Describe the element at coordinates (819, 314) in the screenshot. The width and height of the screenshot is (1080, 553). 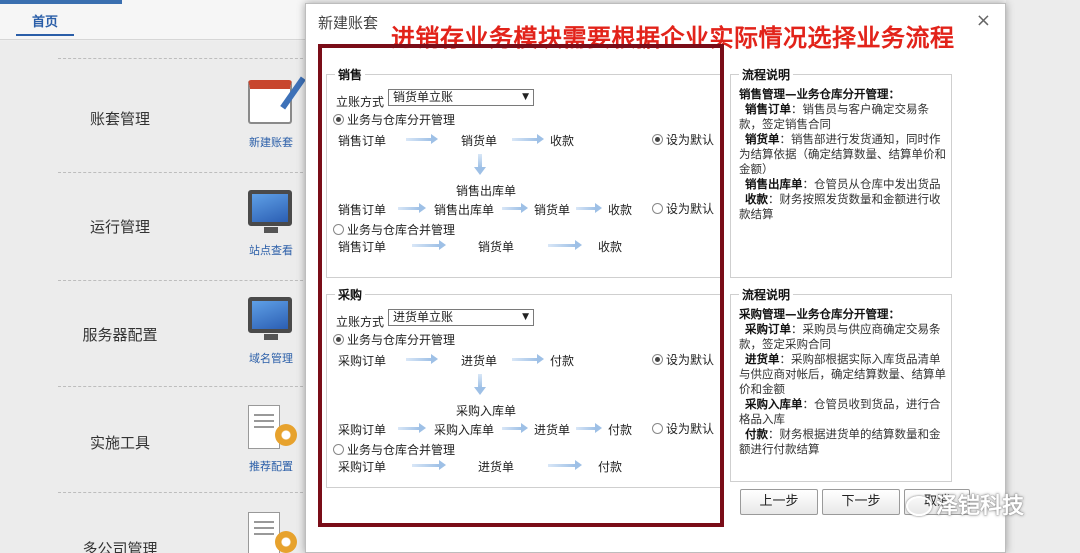
I see `purchase-description-heading: 采购管理—业务仓库分开管理：` at that location.